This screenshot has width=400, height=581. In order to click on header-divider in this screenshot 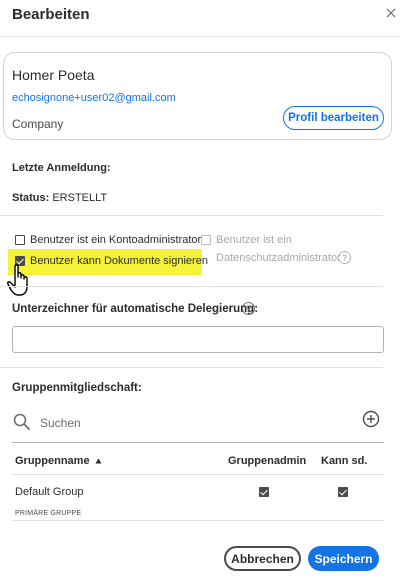, I will do `click(200, 36)`.